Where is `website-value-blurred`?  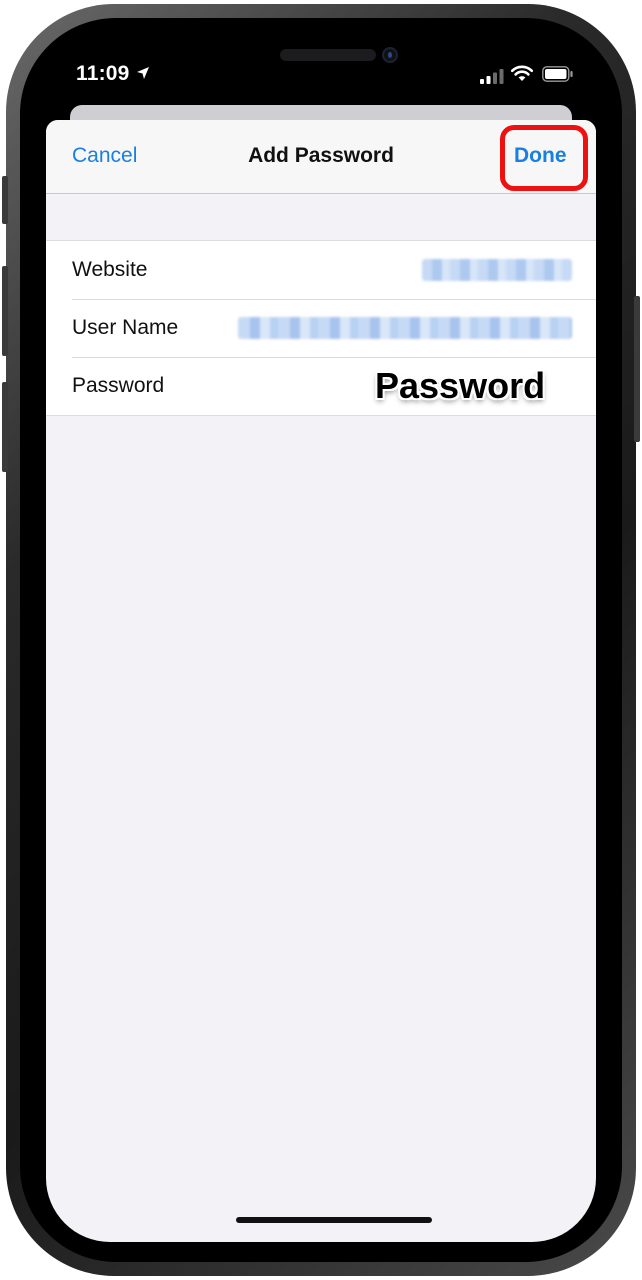 website-value-blurred is located at coordinates (497, 270).